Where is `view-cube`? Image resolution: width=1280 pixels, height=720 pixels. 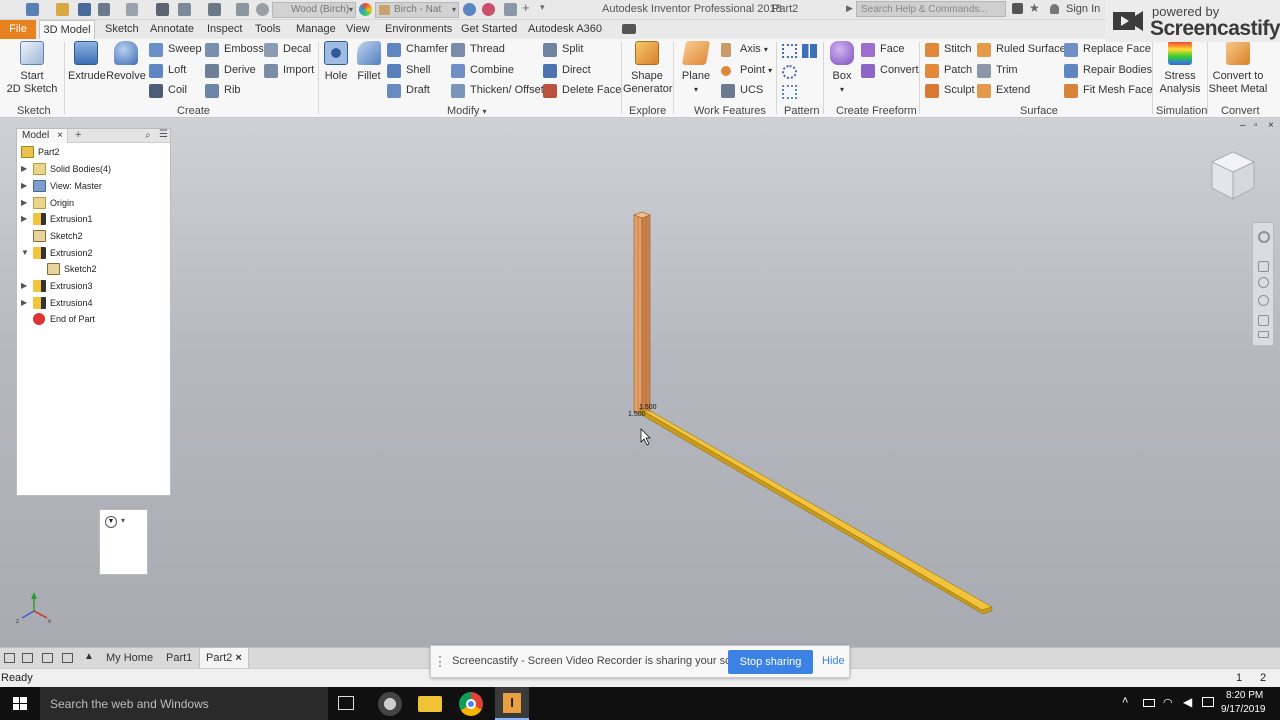 view-cube is located at coordinates (1233, 176).